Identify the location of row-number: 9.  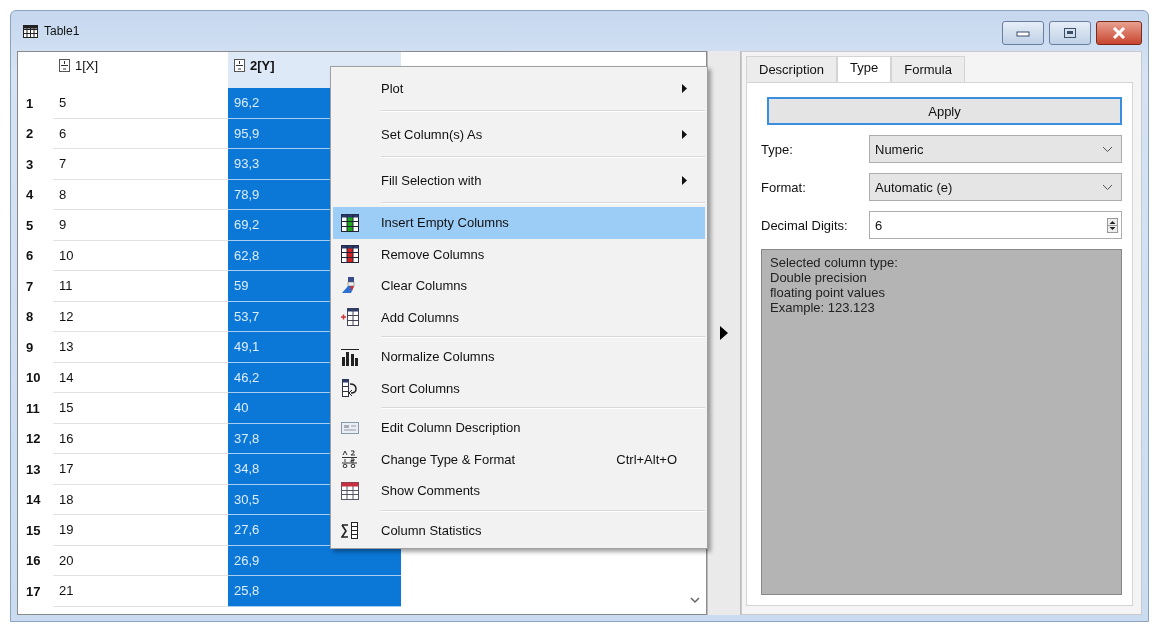
(30, 347).